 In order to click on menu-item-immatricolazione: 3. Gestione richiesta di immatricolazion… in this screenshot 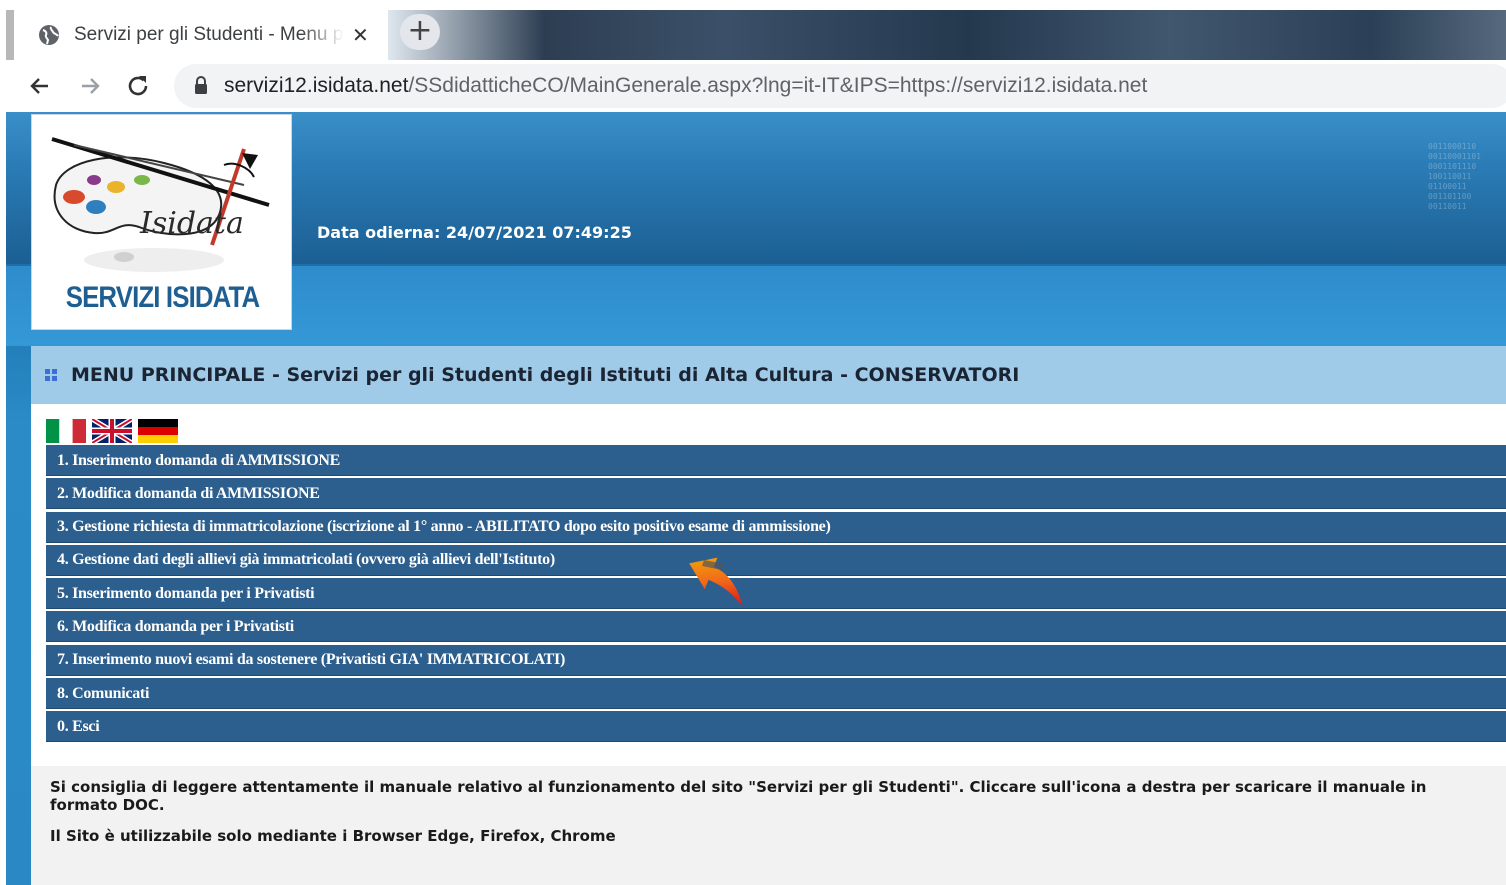, I will do `click(776, 527)`.